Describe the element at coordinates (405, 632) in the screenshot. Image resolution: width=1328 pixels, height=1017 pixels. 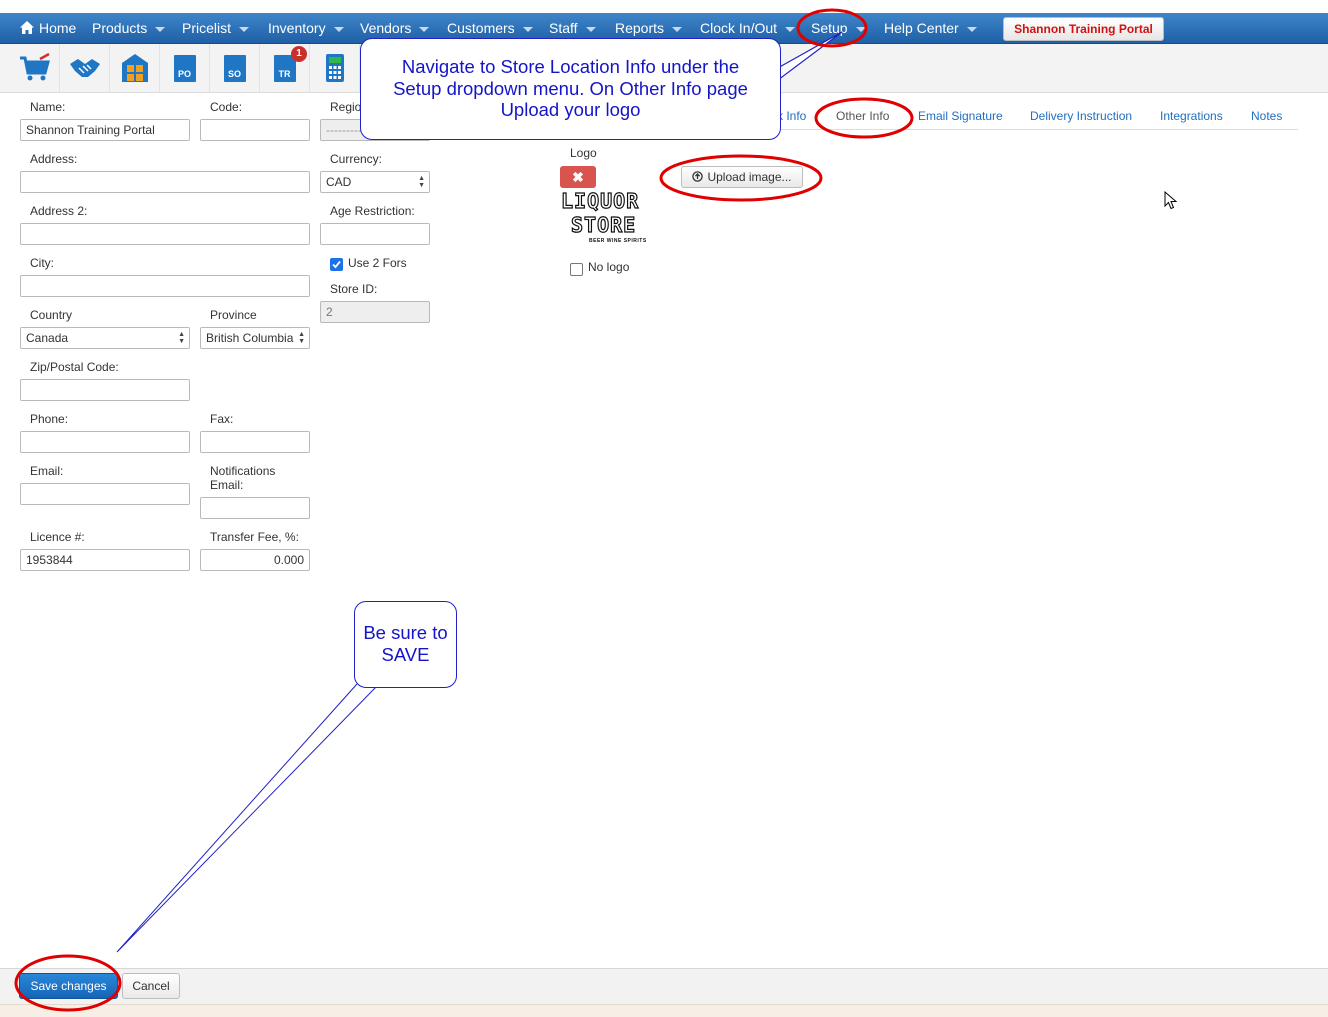
I see `save-callout-line-1: Be sure to` at that location.